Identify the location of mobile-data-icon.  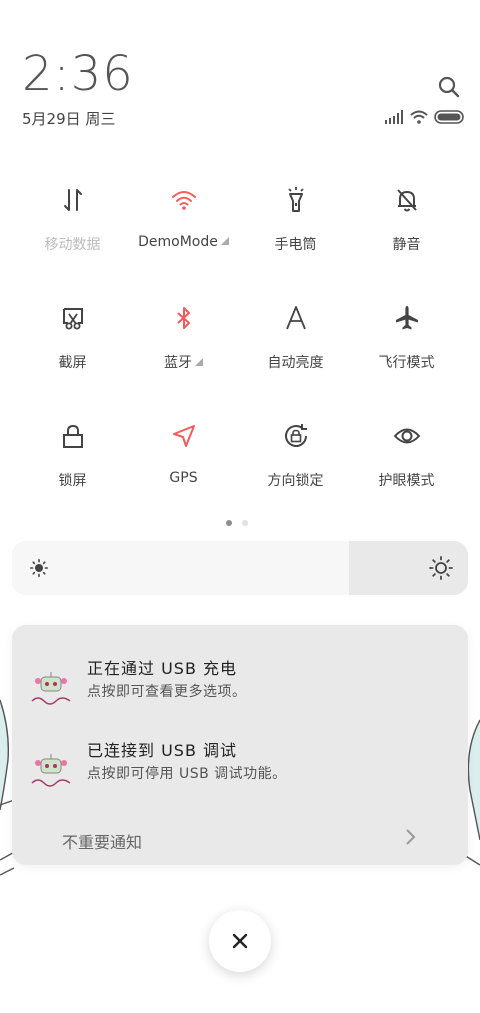
(72, 200).